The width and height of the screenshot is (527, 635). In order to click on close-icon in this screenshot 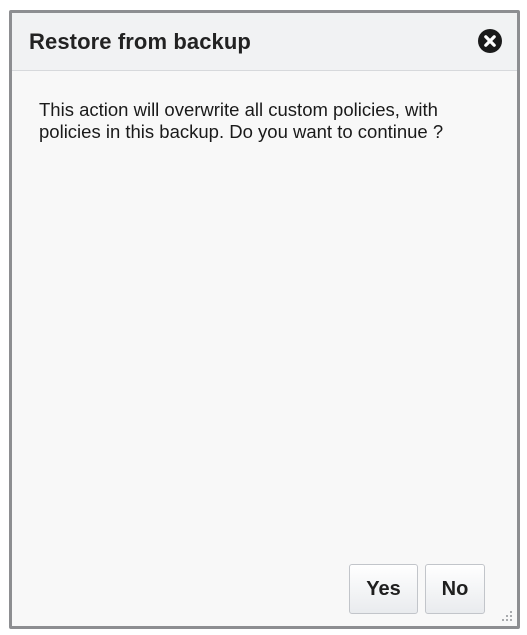, I will do `click(490, 41)`.